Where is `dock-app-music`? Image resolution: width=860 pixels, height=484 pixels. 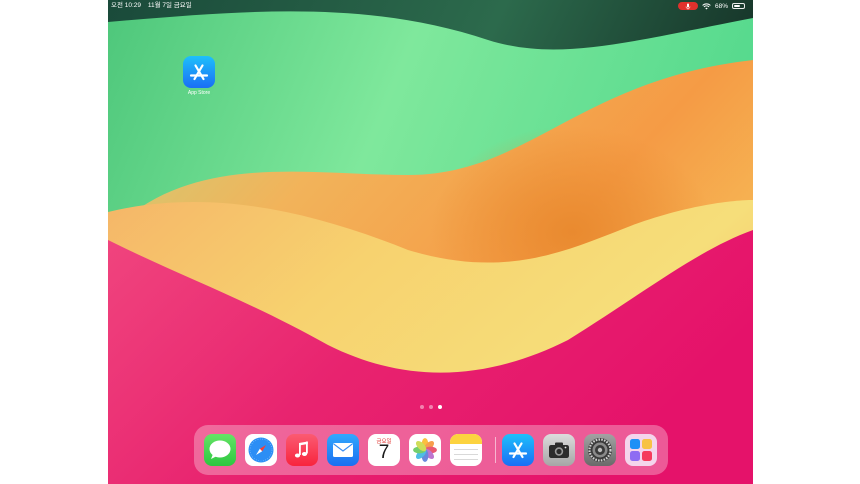 dock-app-music is located at coordinates (302, 450).